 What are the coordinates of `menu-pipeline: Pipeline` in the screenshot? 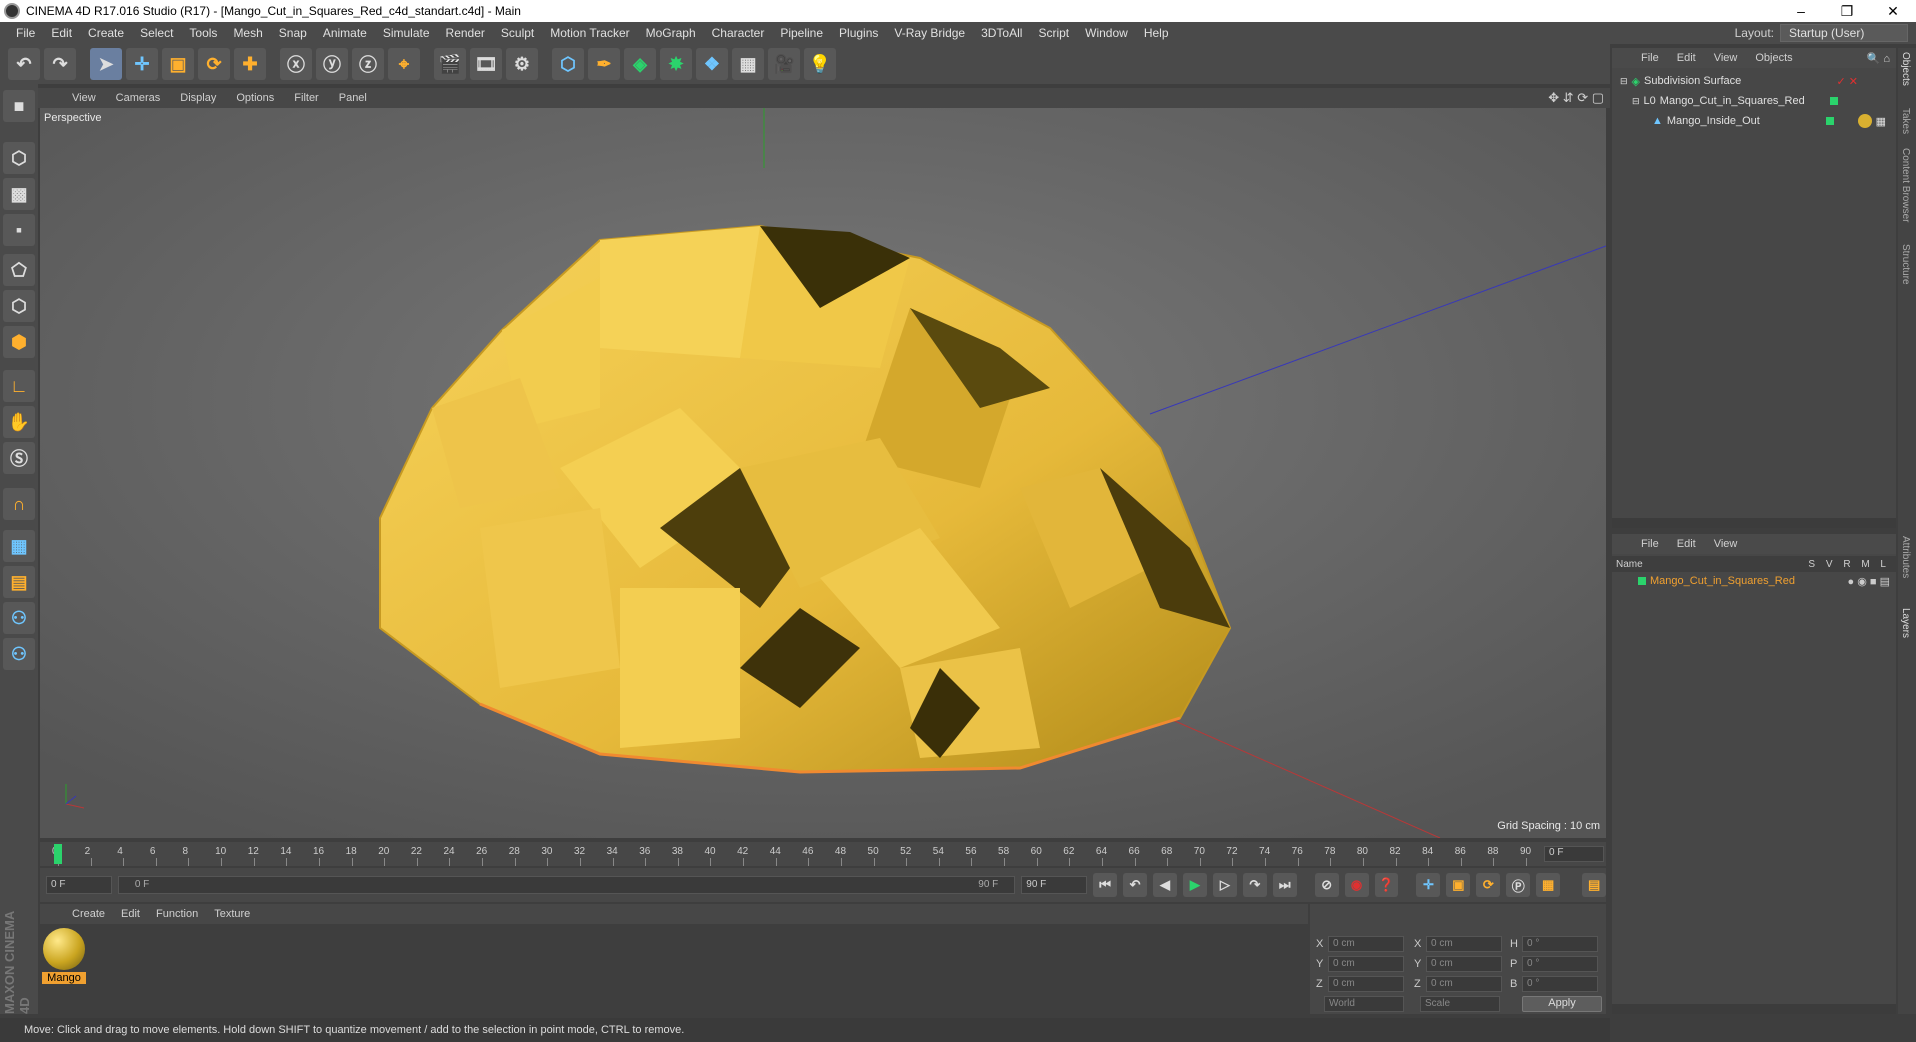 It's located at (801, 33).